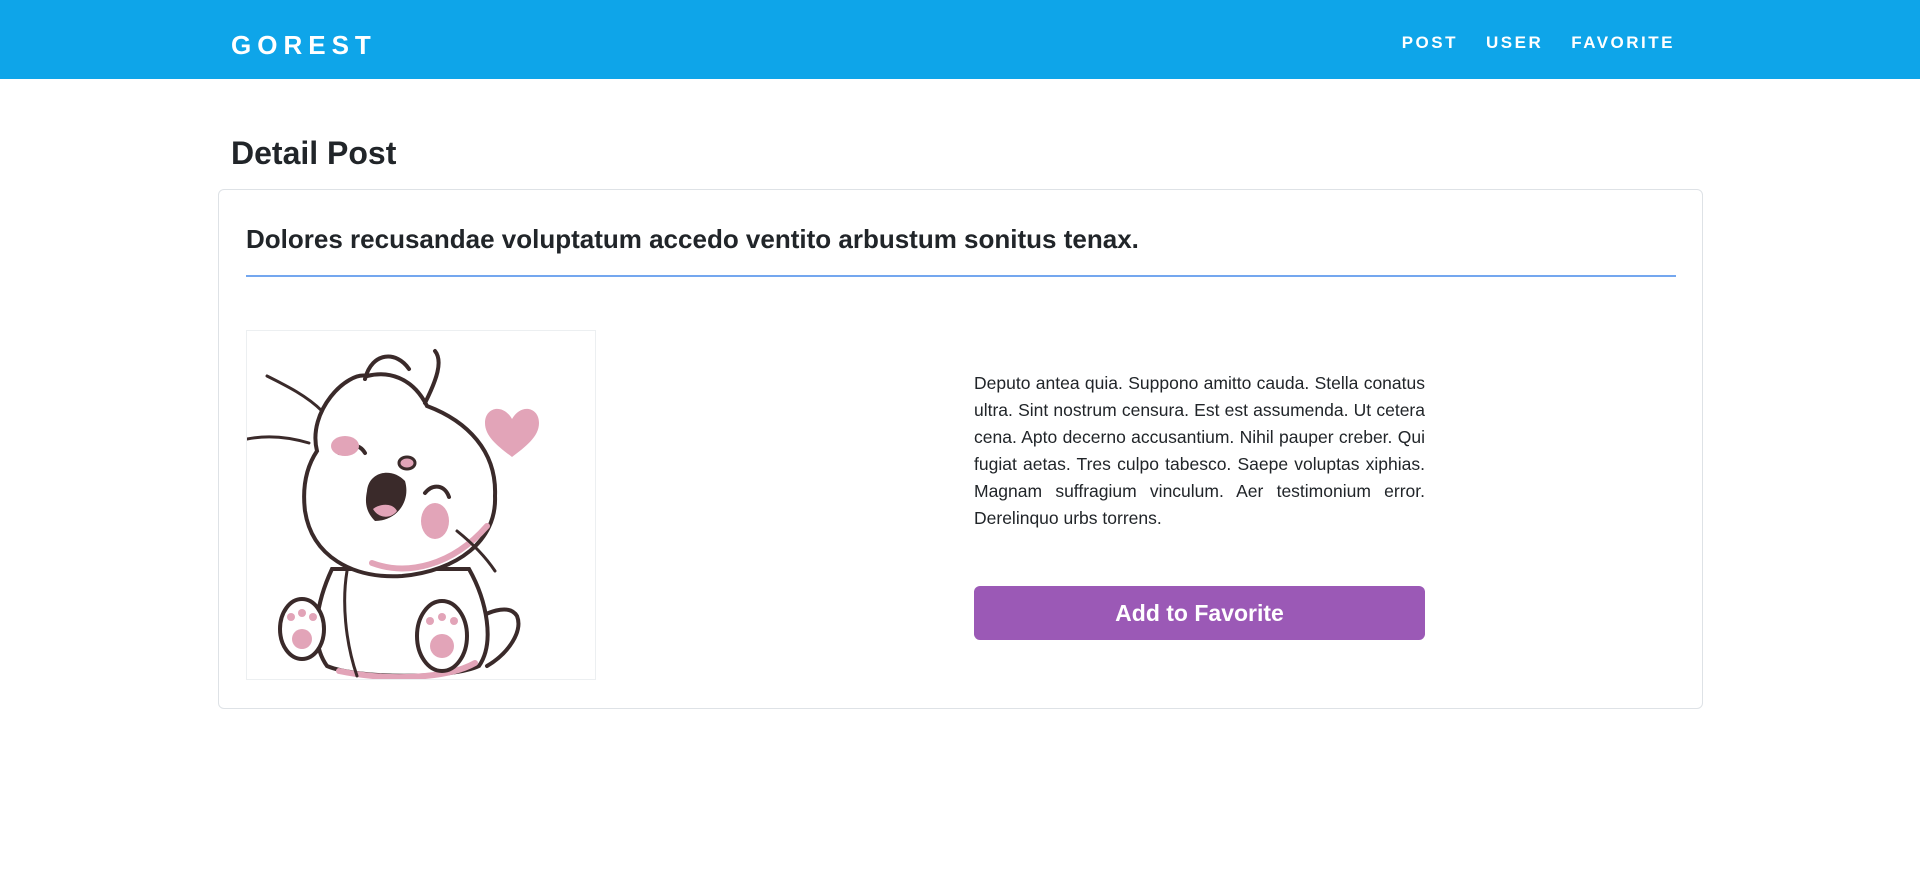 This screenshot has width=1920, height=878. I want to click on nav-link-user: USER, so click(1514, 43).